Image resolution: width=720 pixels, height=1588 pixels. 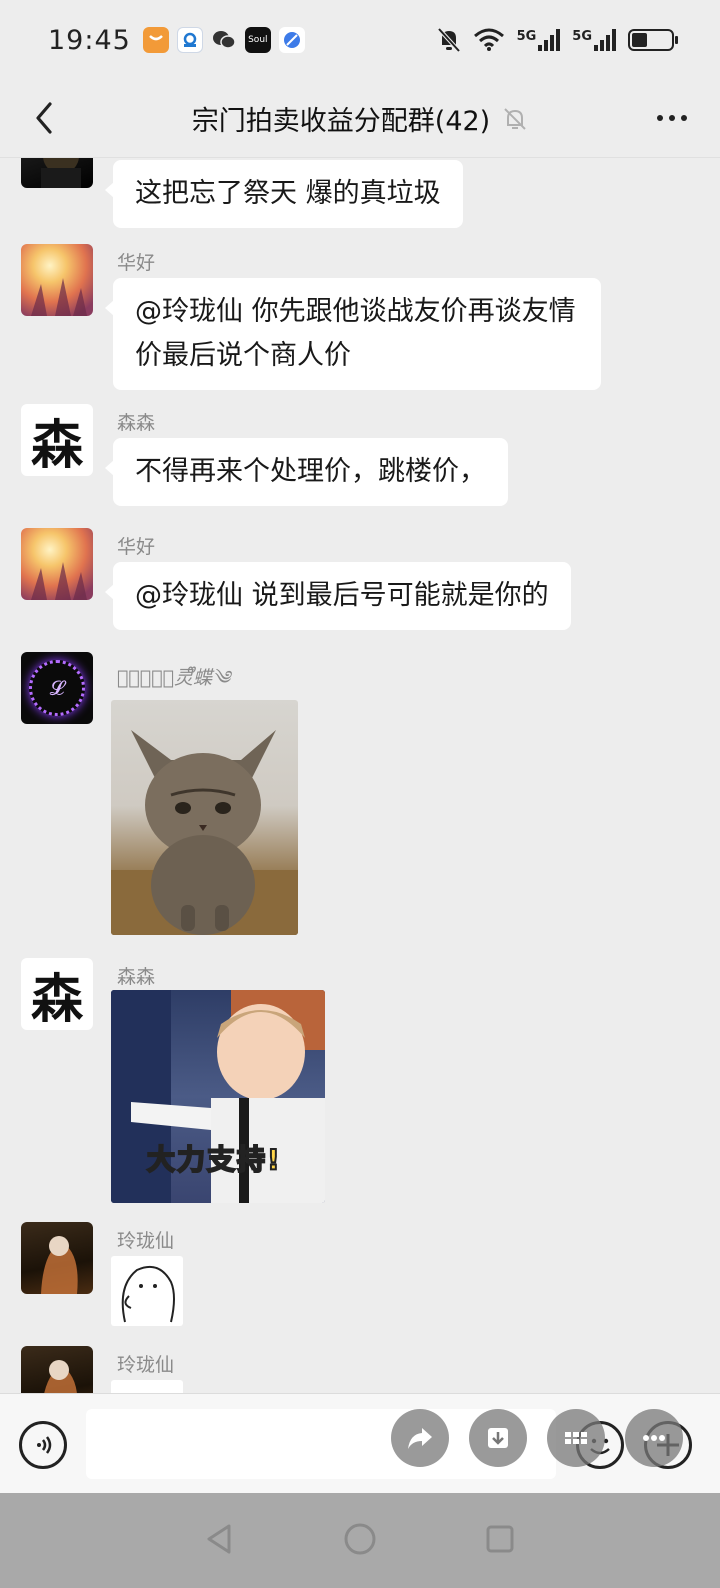 What do you see at coordinates (219, 1538) in the screenshot?
I see `triangle-back-icon` at bounding box center [219, 1538].